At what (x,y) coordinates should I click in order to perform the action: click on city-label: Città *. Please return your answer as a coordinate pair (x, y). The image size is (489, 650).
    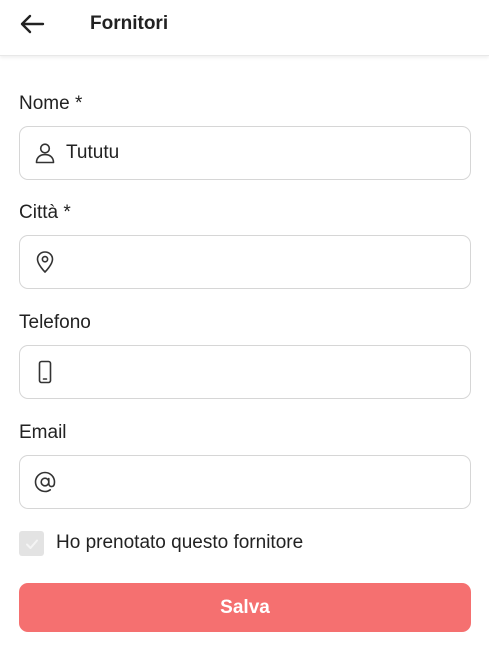
    Looking at the image, I should click on (45, 212).